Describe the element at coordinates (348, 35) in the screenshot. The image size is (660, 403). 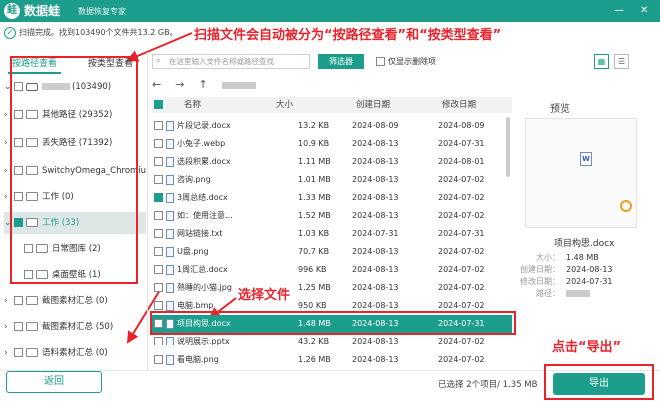
I see `annotation-top: 扫描文件会自动被分为“按路径查看”和“按类型查看”` at that location.